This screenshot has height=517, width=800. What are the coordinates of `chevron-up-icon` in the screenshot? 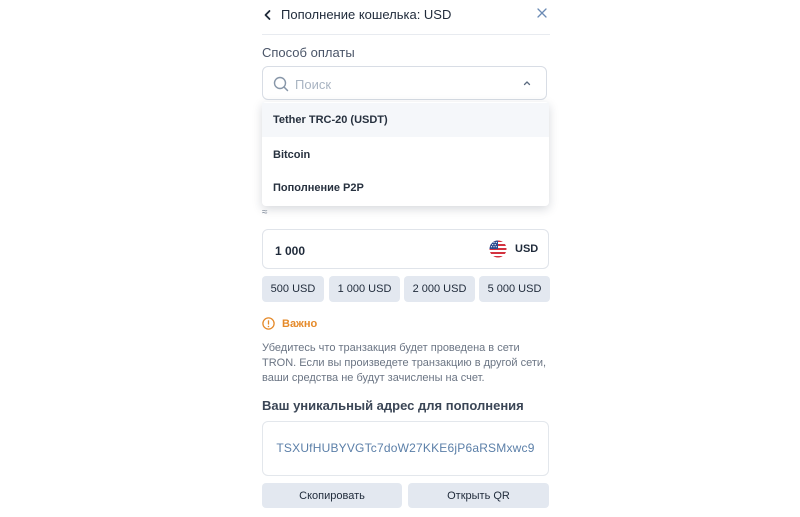 It's located at (527, 83).